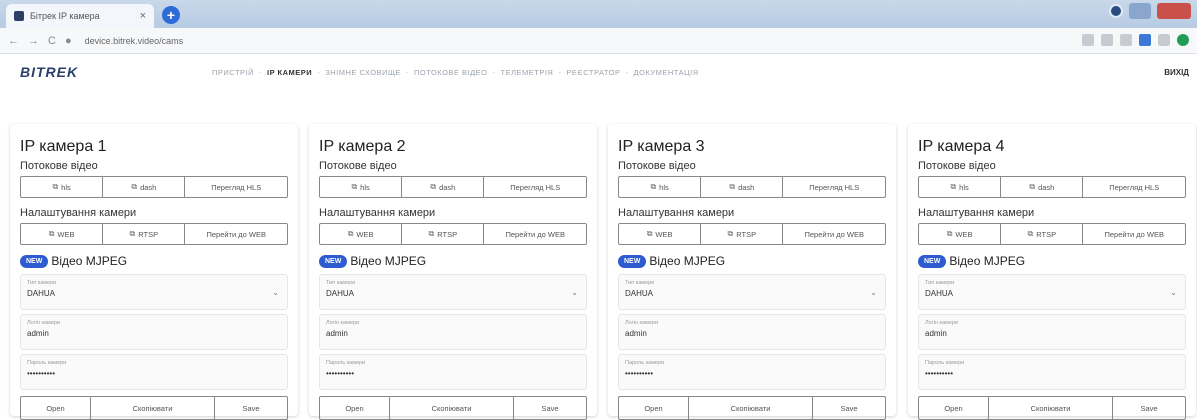 The image size is (1197, 420). Describe the element at coordinates (1183, 40) in the screenshot. I see `avatar-icon` at that location.